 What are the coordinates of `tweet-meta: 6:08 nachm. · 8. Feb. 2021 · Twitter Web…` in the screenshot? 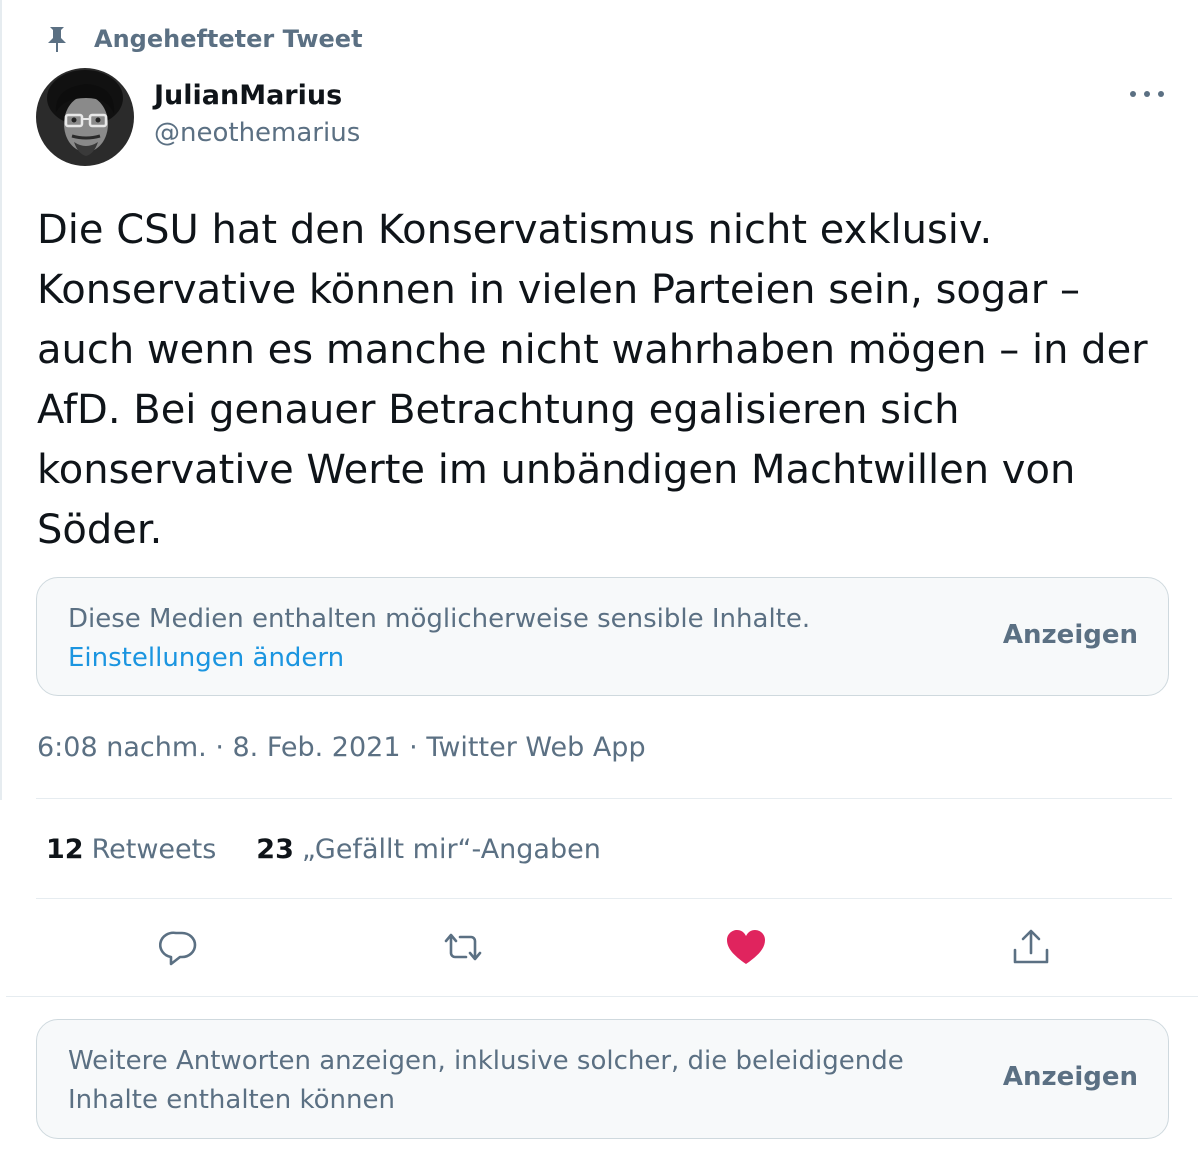 It's located at (341, 748).